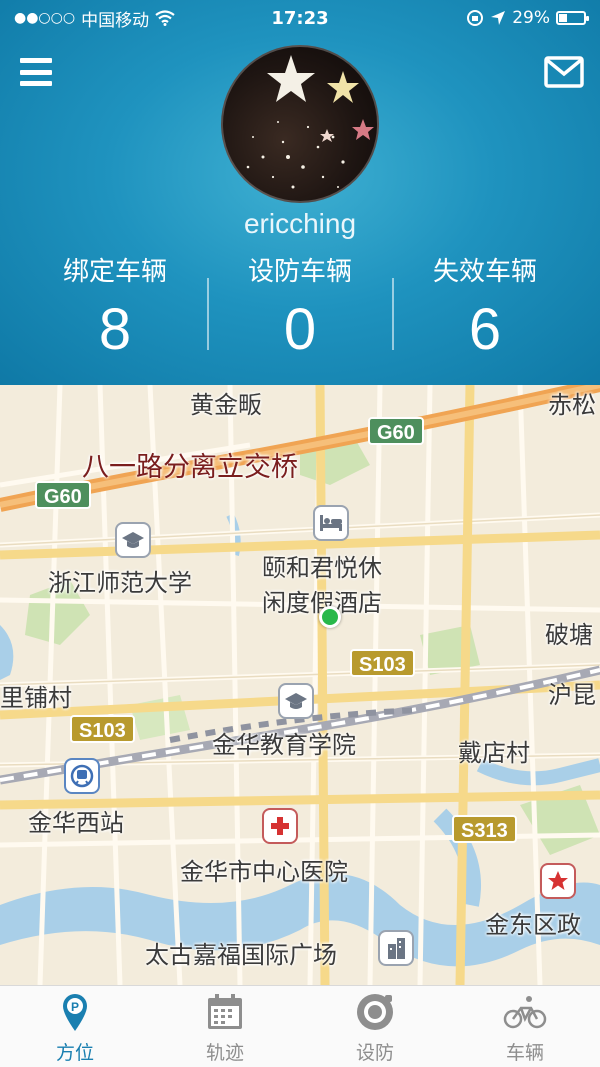 This screenshot has height=1067, width=600. What do you see at coordinates (558, 881) in the screenshot?
I see `government-icon` at bounding box center [558, 881].